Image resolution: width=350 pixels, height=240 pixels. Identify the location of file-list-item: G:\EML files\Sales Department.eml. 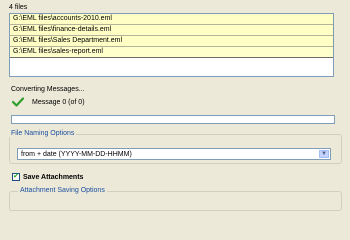
(171, 41).